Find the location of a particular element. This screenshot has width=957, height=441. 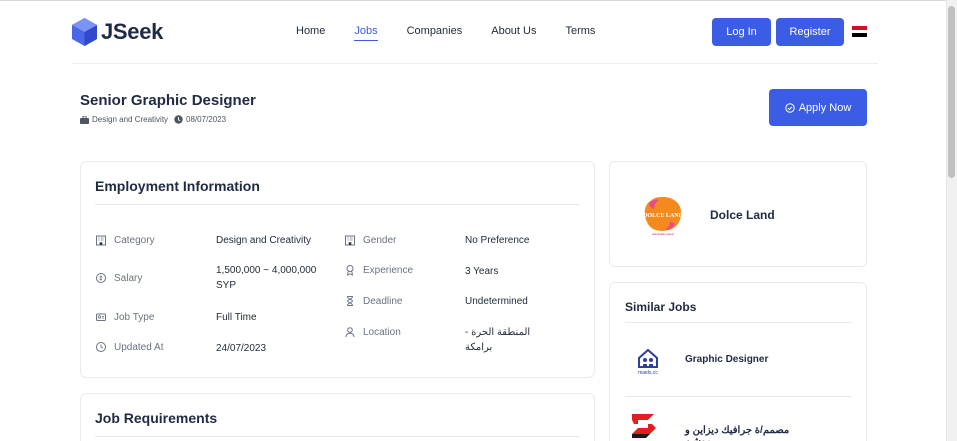

category-label: Category is located at coordinates (125, 240).